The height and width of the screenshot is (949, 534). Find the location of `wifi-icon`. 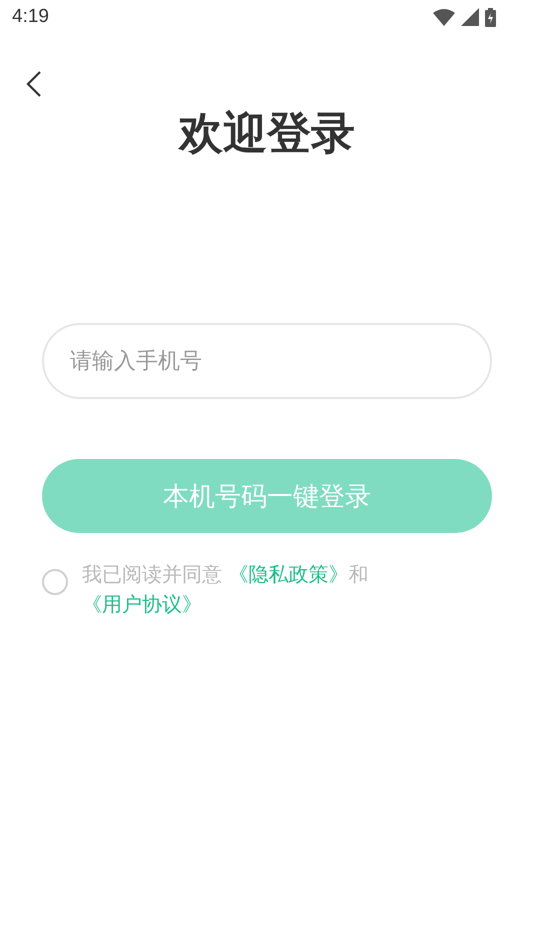

wifi-icon is located at coordinates (444, 17).